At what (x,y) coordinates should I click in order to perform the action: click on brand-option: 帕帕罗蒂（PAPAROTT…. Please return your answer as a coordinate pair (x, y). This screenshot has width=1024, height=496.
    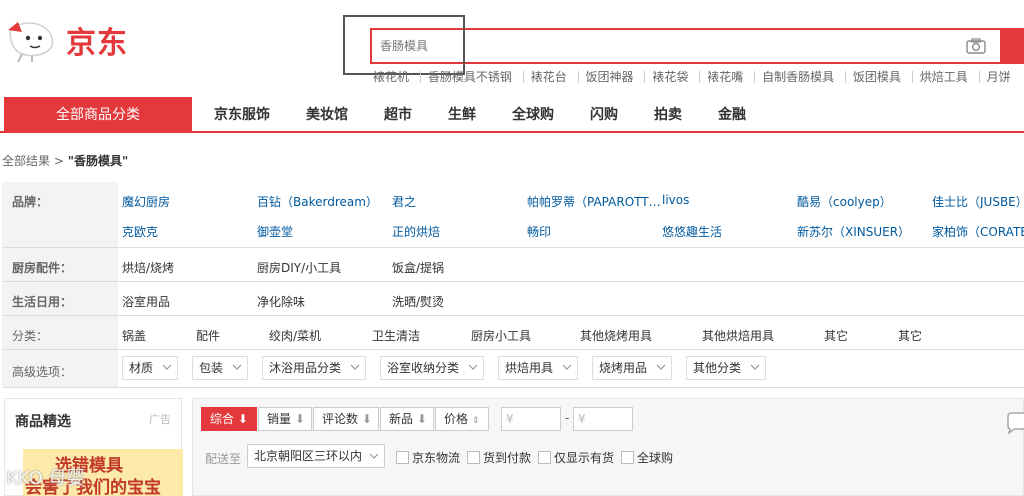
    Looking at the image, I should click on (594, 201).